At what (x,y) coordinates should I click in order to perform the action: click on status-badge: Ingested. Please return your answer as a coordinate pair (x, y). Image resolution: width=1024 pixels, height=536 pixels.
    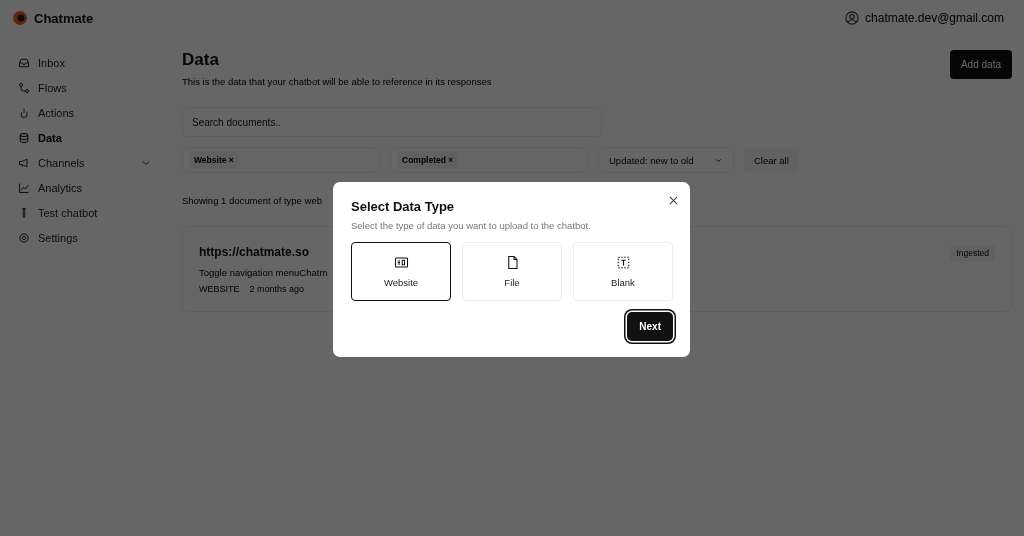
    Looking at the image, I should click on (972, 253).